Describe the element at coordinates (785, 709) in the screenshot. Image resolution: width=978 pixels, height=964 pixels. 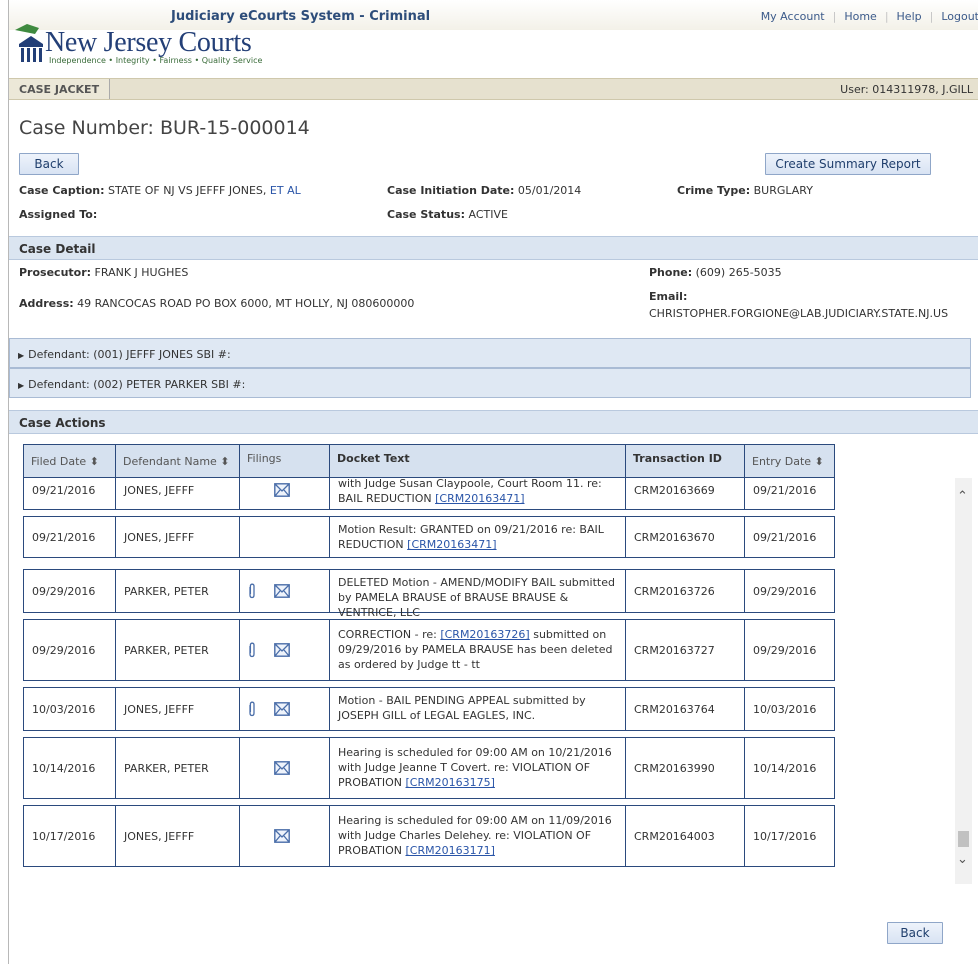
I see `entry-date-cell: 10/03/2016` at that location.